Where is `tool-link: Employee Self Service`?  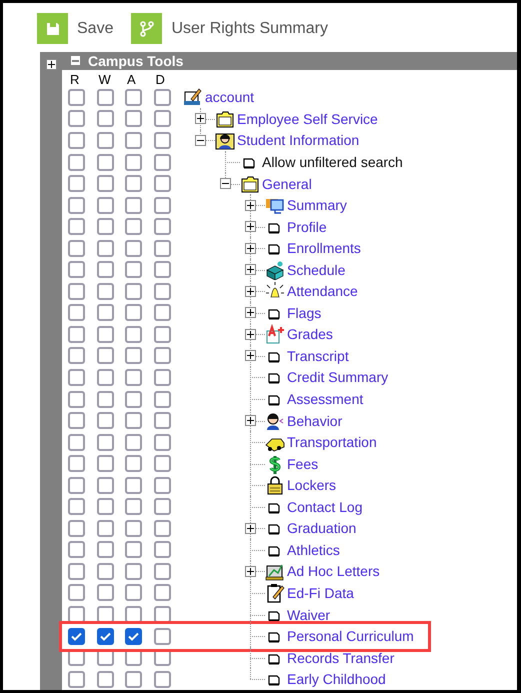
tool-link: Employee Self Service is located at coordinates (307, 118).